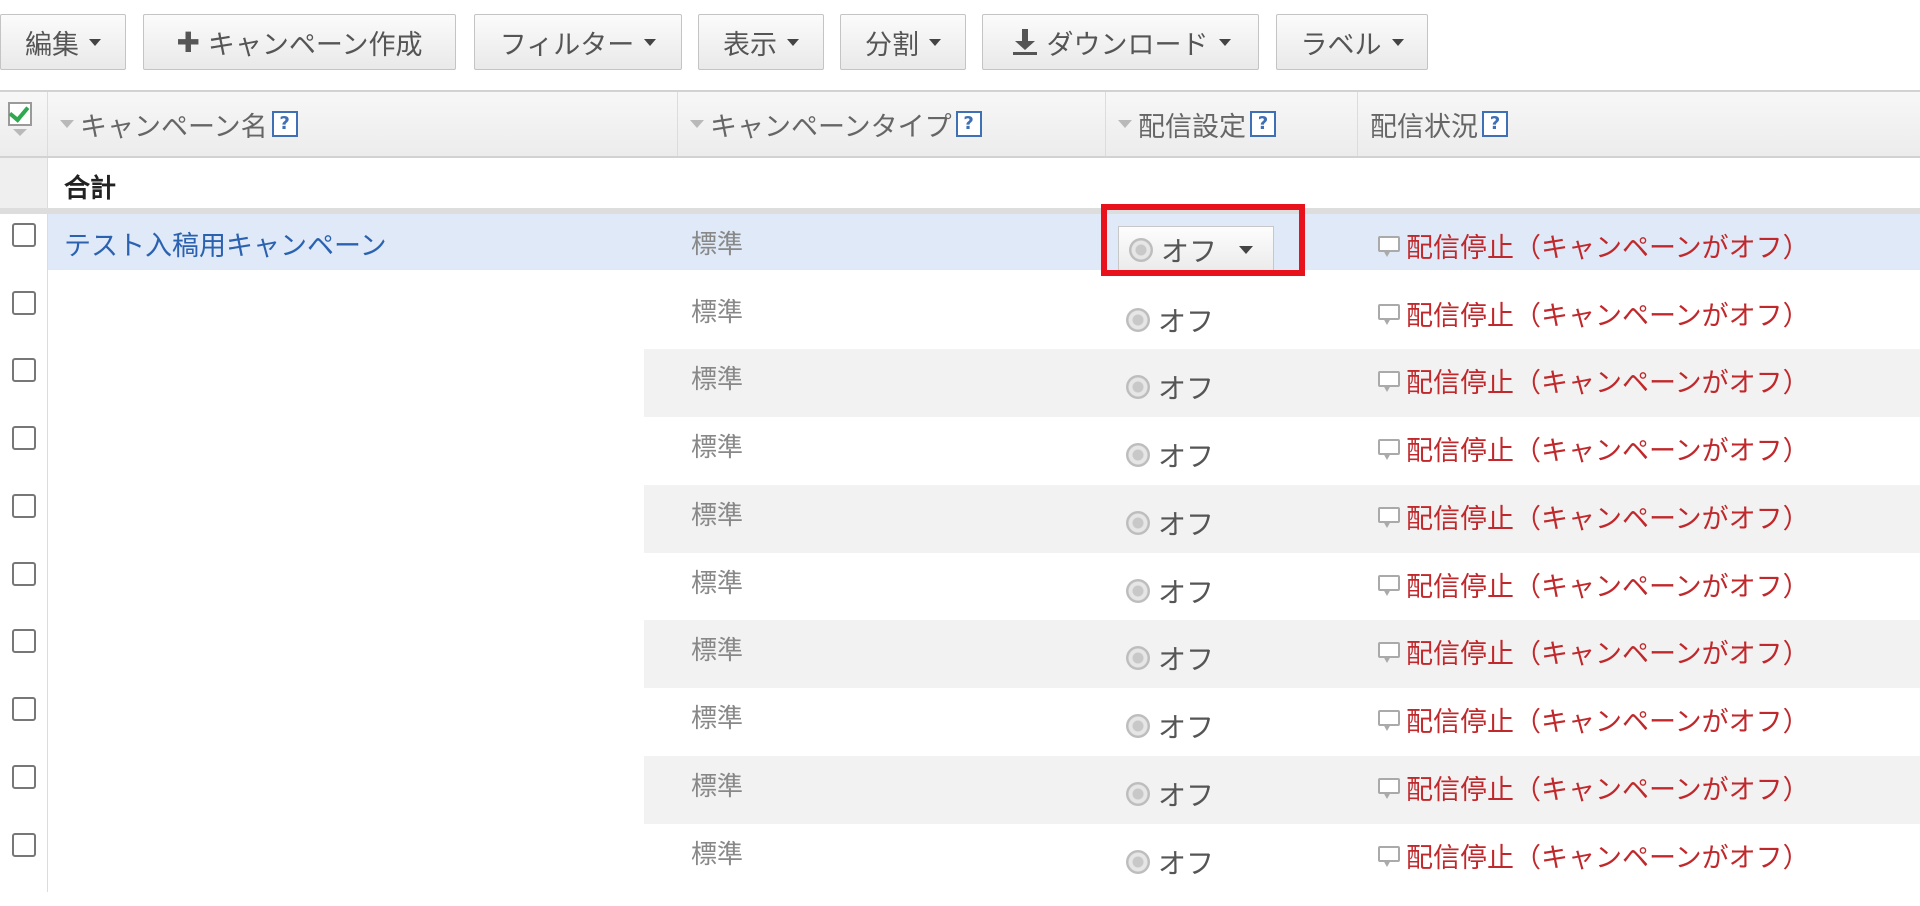  I want to click on select-all-cell, so click(24, 124).